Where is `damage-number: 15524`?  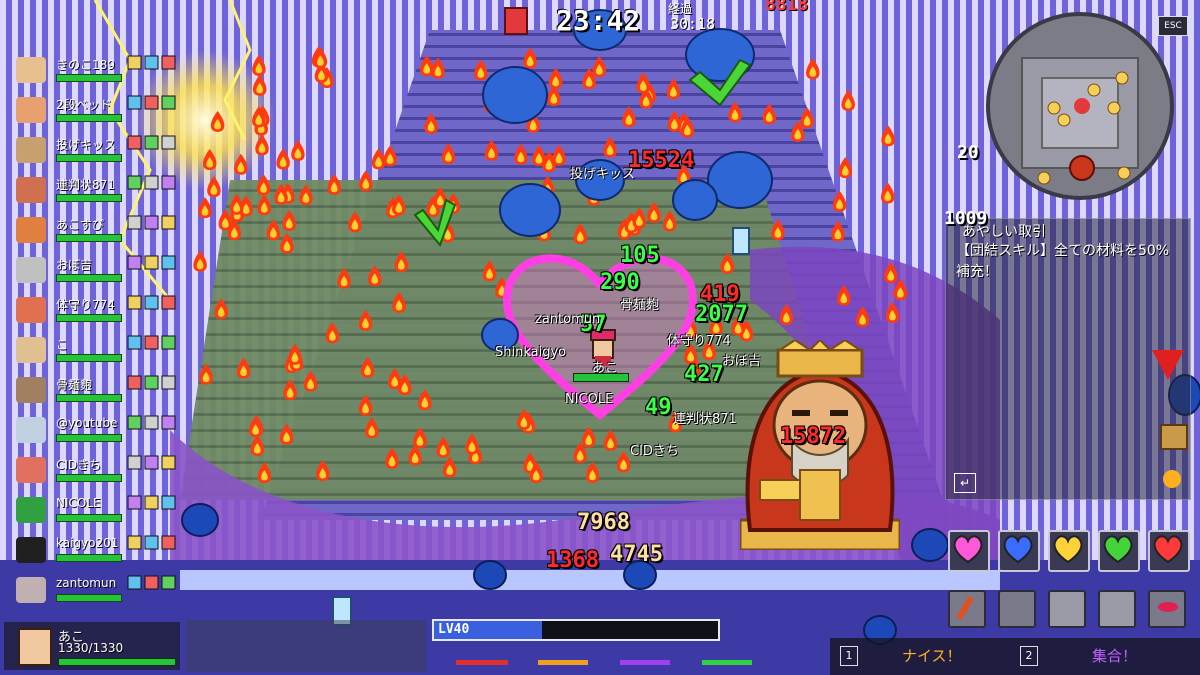 damage-number: 15524 is located at coordinates (661, 160).